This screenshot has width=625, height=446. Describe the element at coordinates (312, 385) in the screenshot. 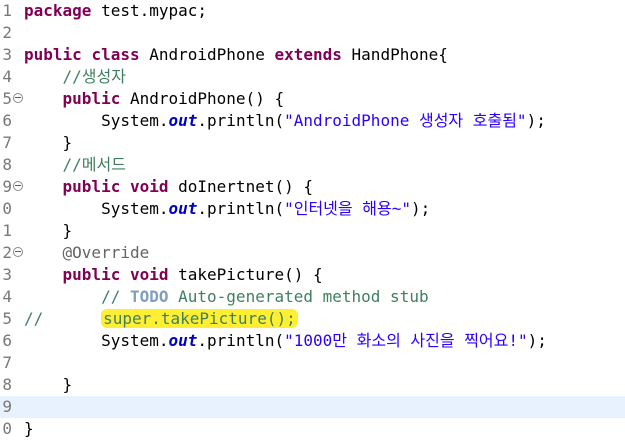

I see `code-line: 8 }` at that location.